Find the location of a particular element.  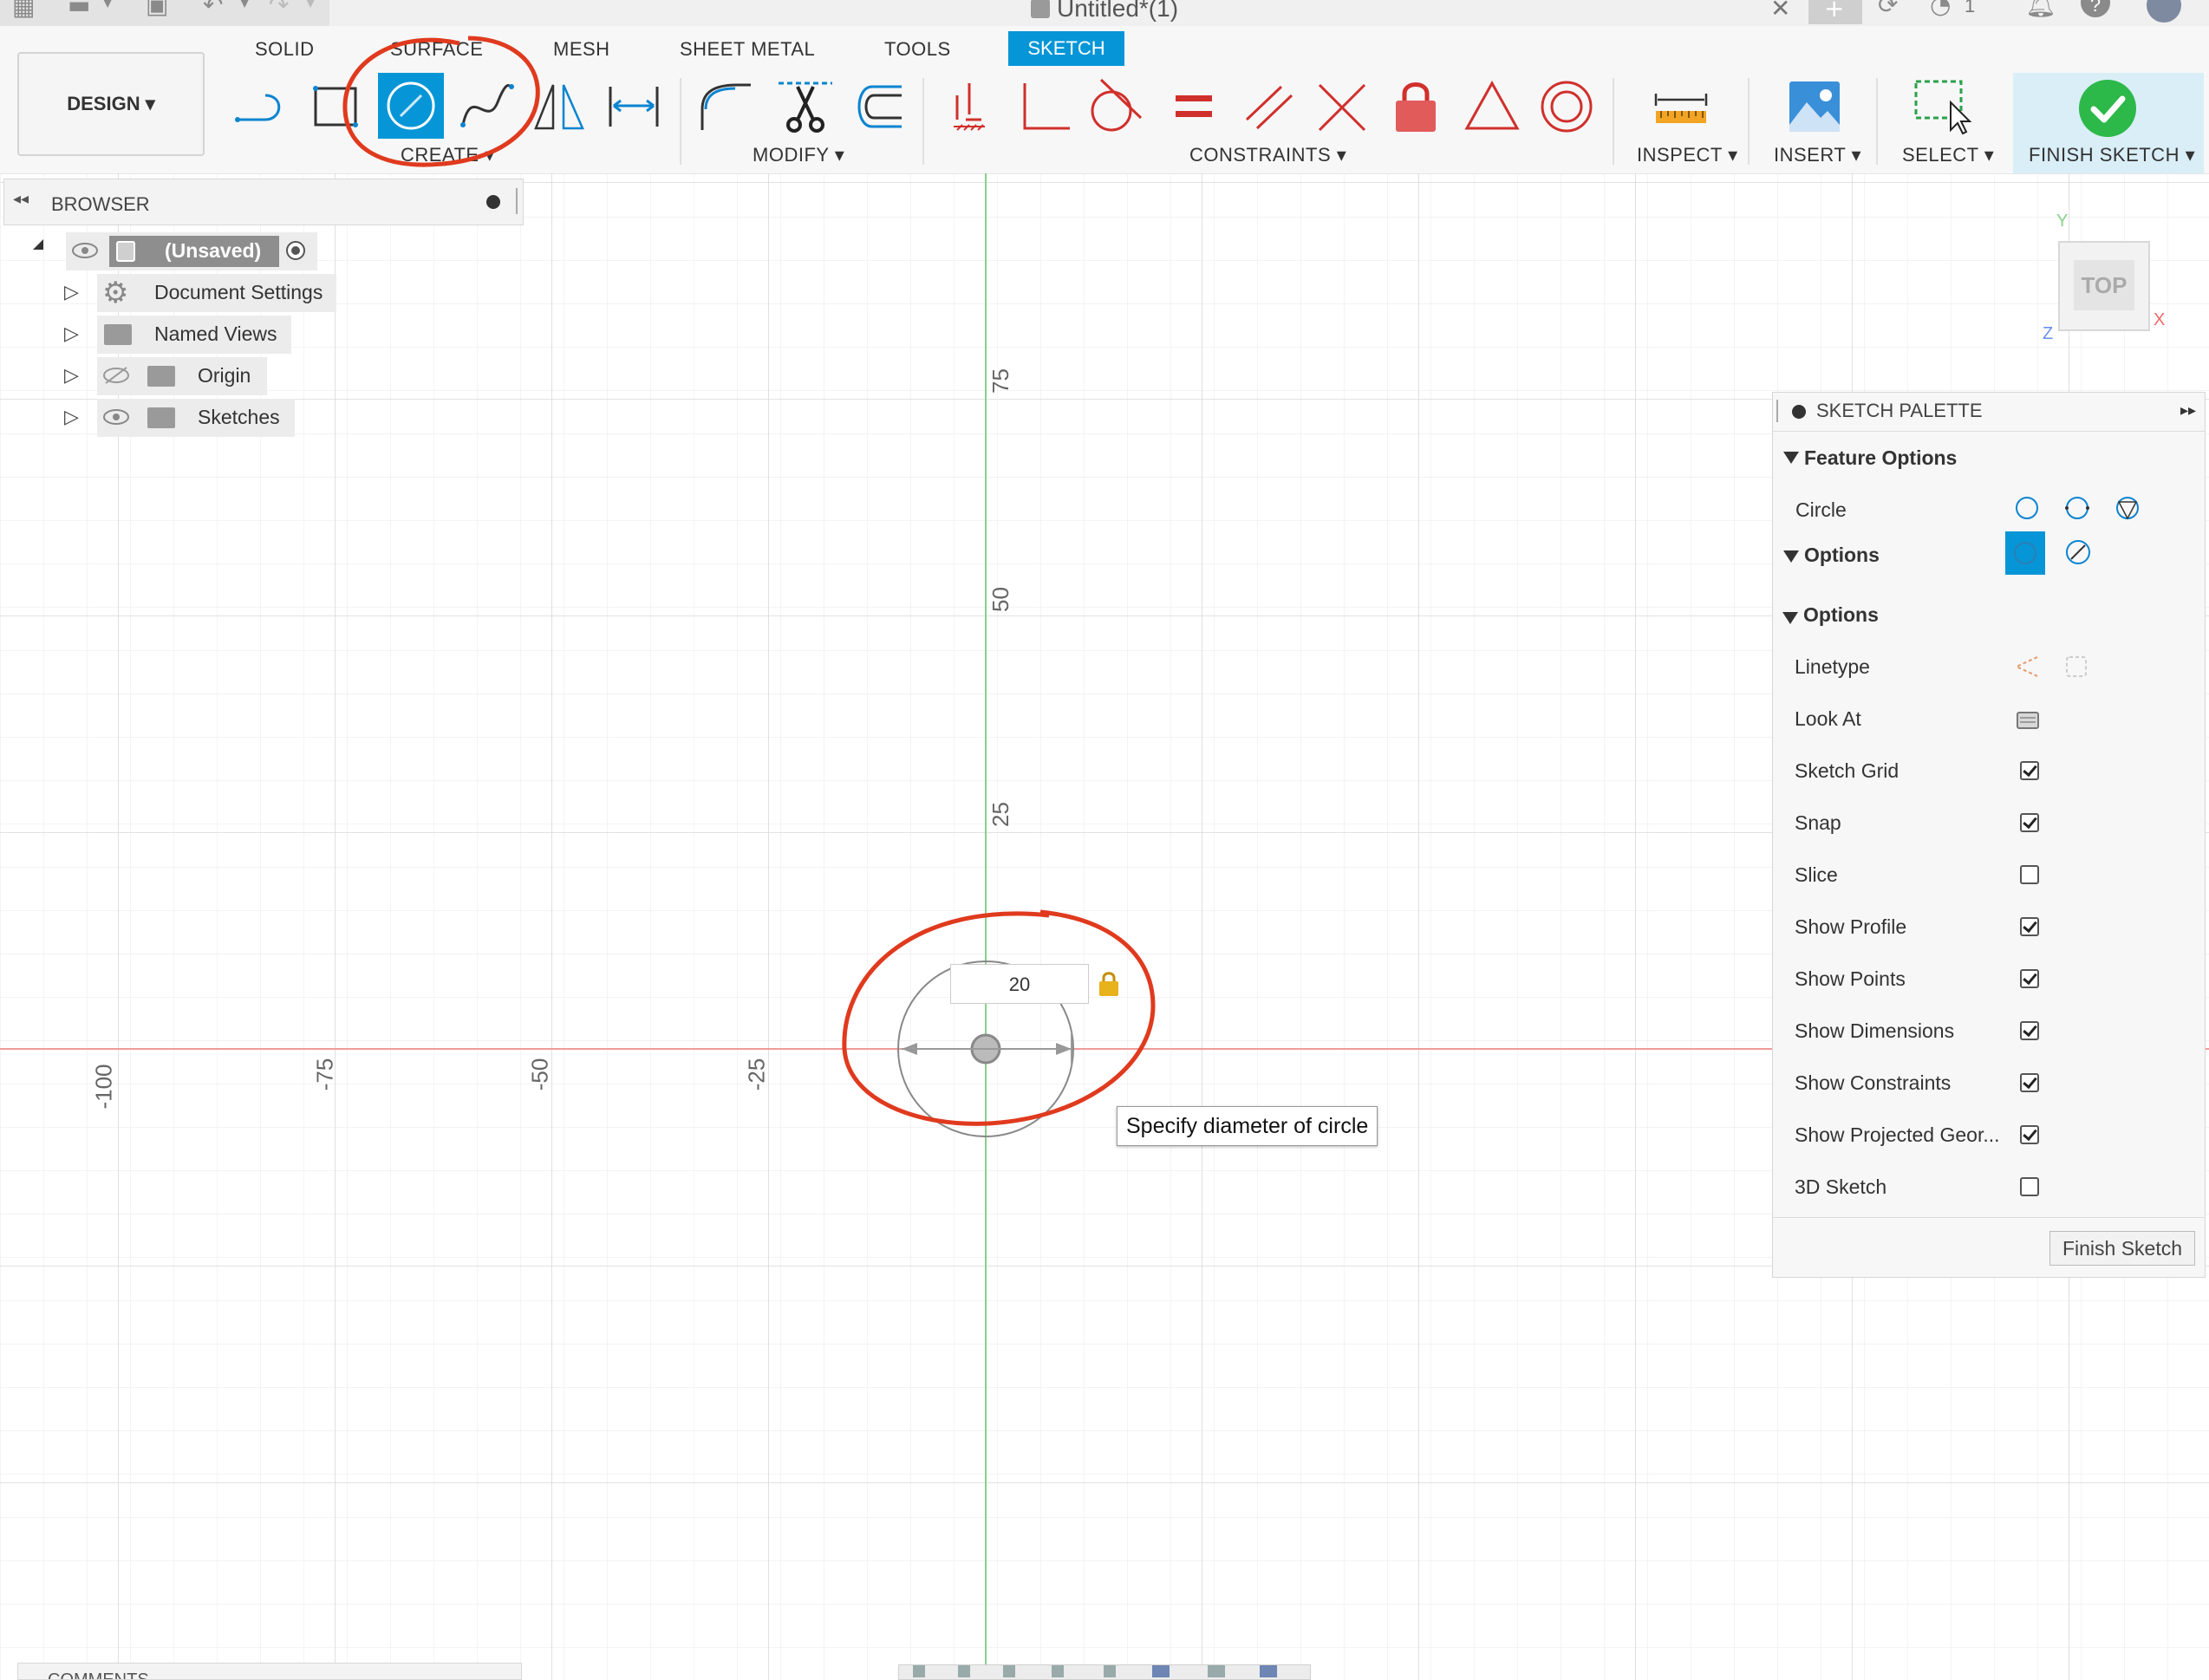

collinear-constraint-icon is located at coordinates (1341, 106).